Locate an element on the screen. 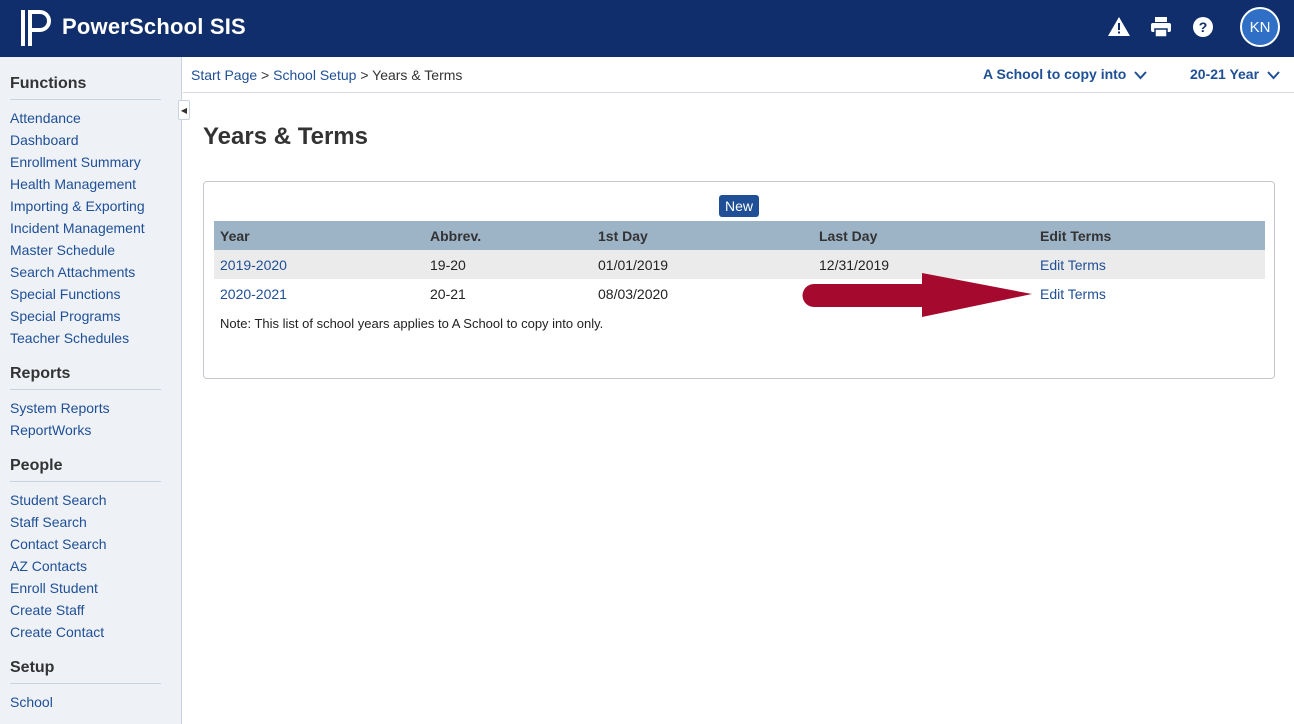 Image resolution: width=1294 pixels, height=724 pixels. sidebar-item-reportworks: ReportWorks is located at coordinates (90, 430).